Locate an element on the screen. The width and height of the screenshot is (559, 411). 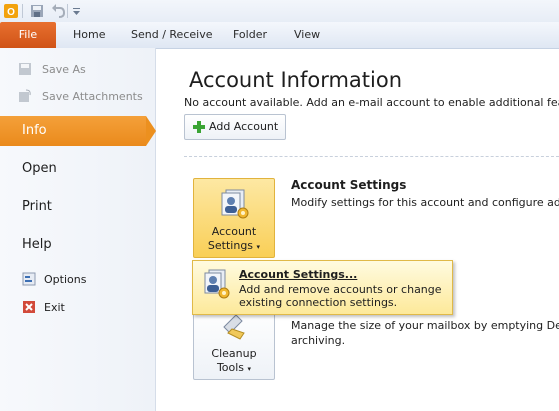
file-tab: File is located at coordinates (28, 35).